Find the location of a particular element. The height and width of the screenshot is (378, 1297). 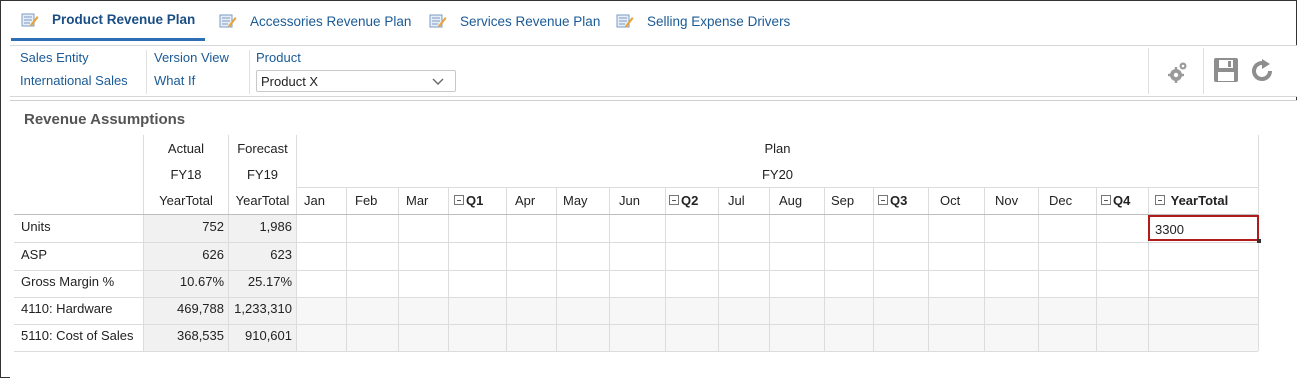

header-jan: Jan is located at coordinates (314, 200).